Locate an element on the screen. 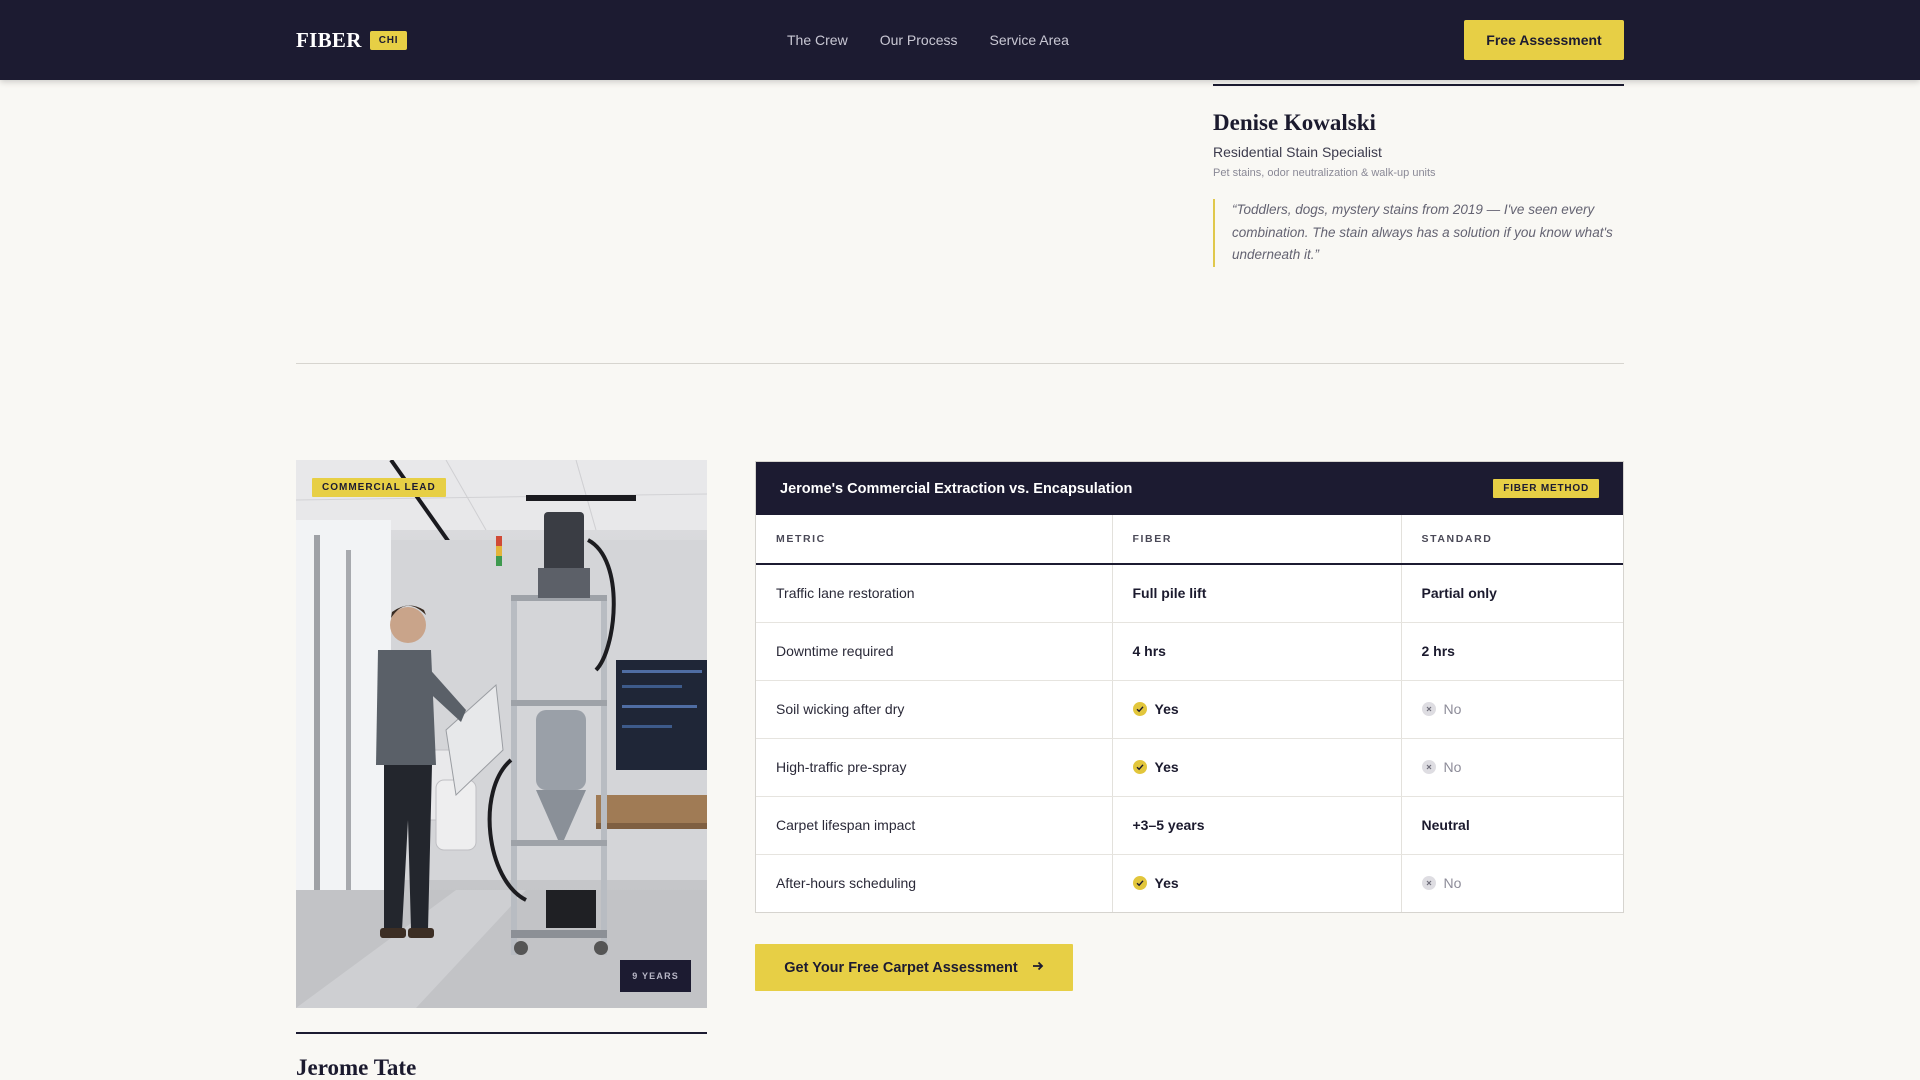 The height and width of the screenshot is (1080, 1920). years-badge: 9 YEARS is located at coordinates (655, 976).